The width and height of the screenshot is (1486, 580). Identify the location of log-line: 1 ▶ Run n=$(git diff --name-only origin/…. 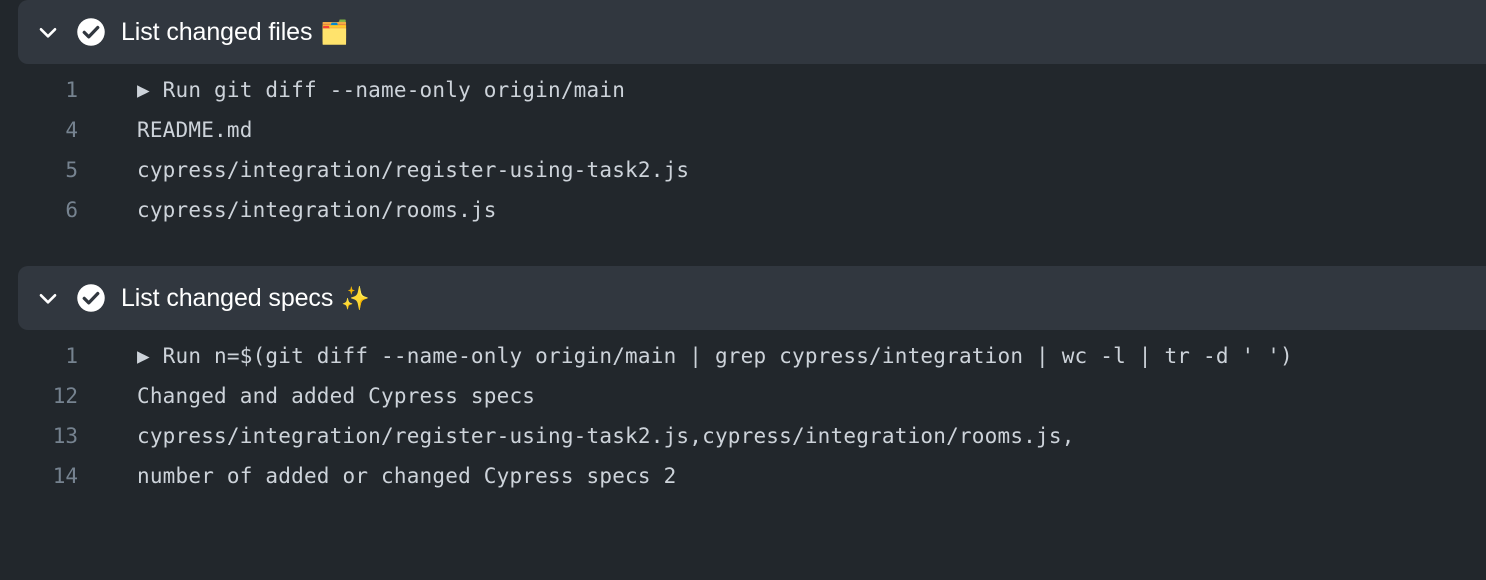
(743, 364).